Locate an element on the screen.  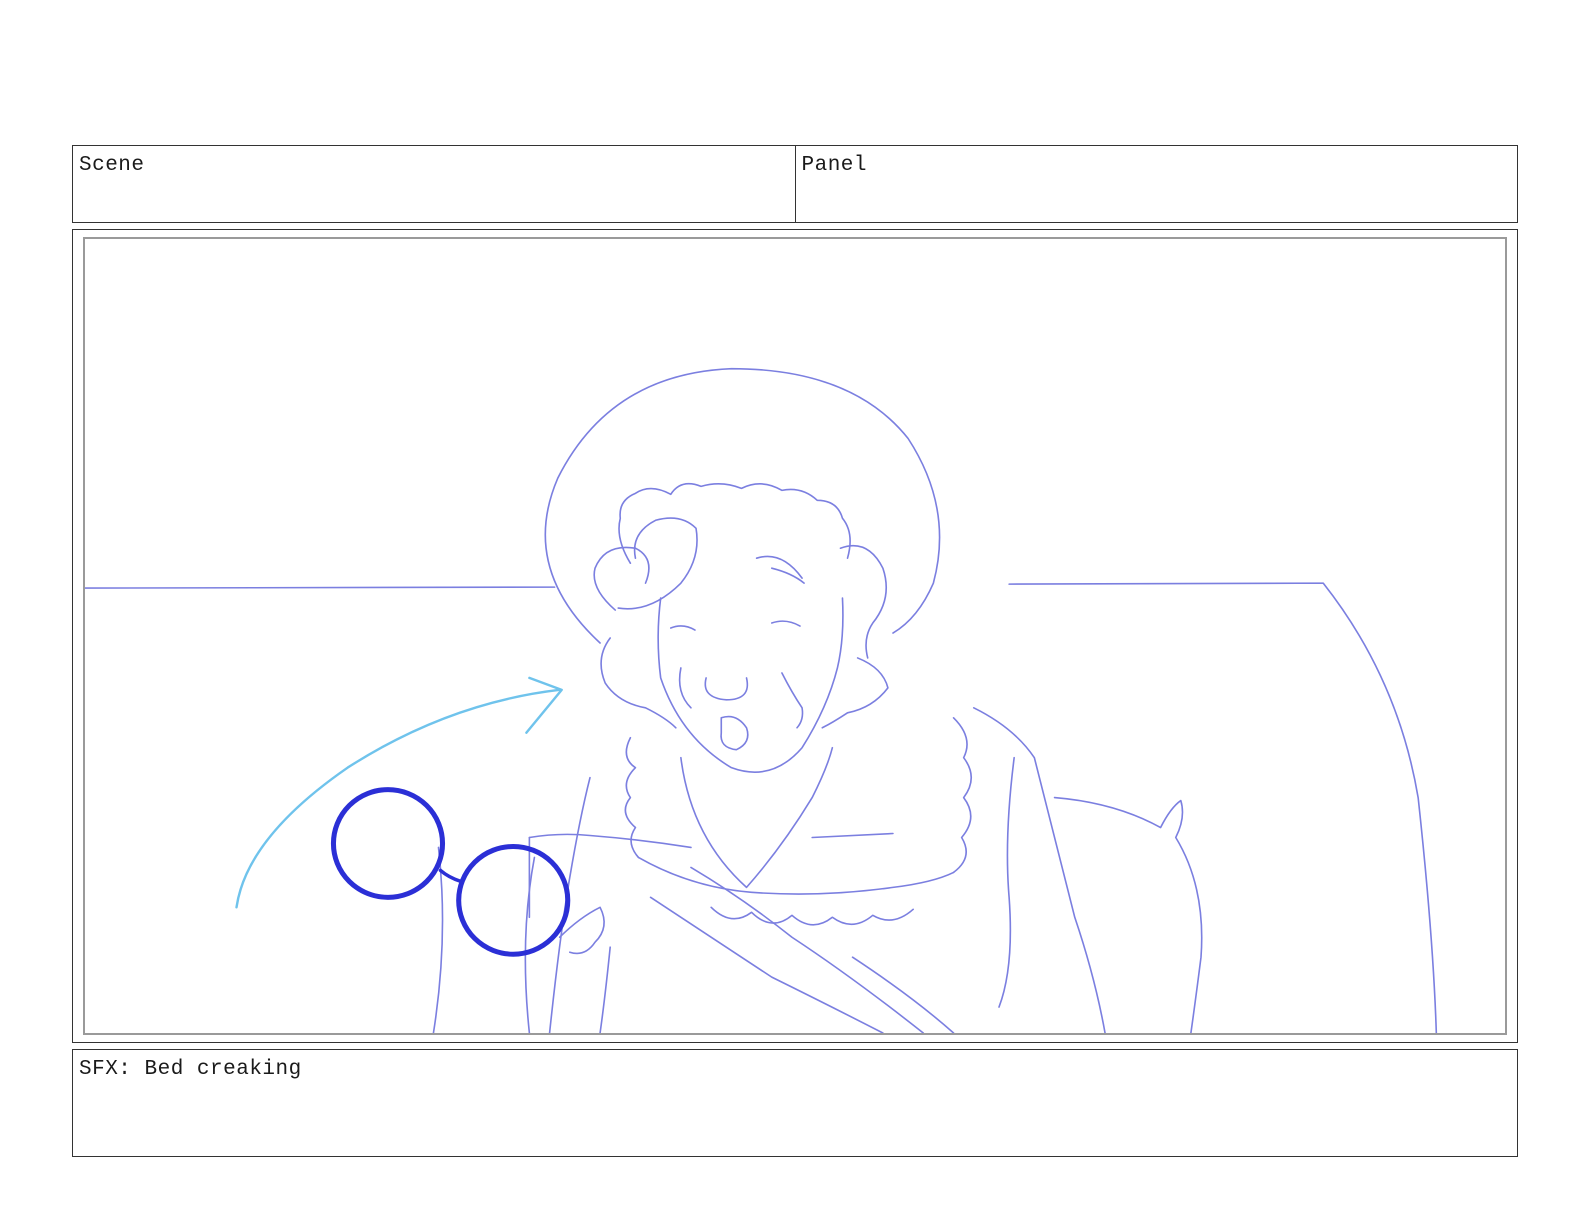
sfx-note: SFX: Bed creaking is located at coordinates (190, 1069).